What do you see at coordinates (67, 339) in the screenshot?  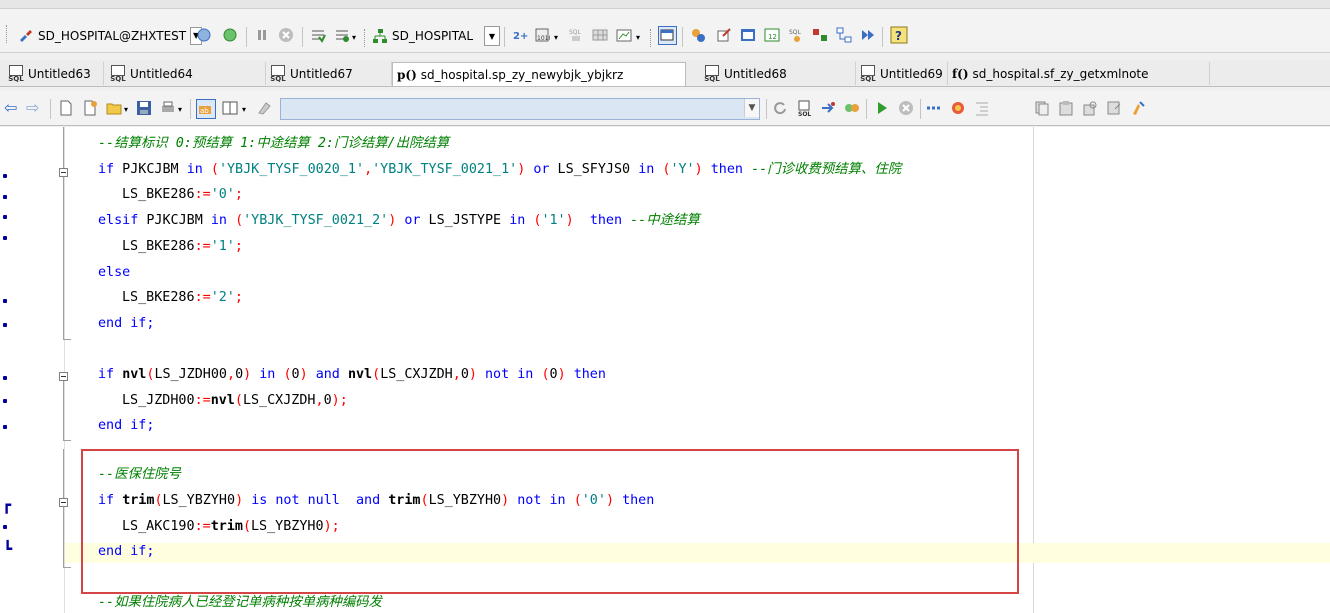 I see `fold-end` at bounding box center [67, 339].